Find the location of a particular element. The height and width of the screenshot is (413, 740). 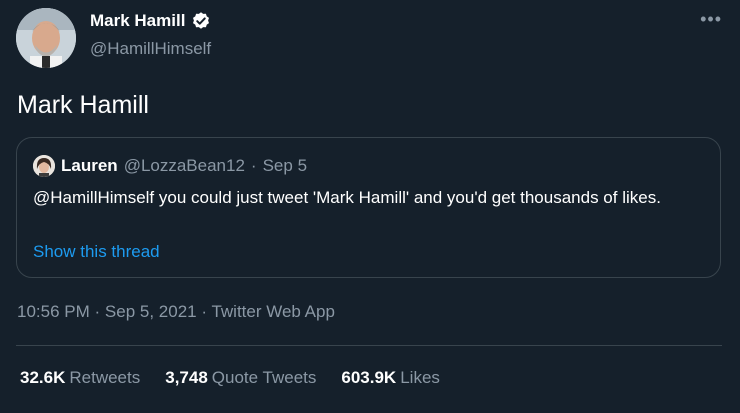

likes-label: Likes is located at coordinates (420, 377).